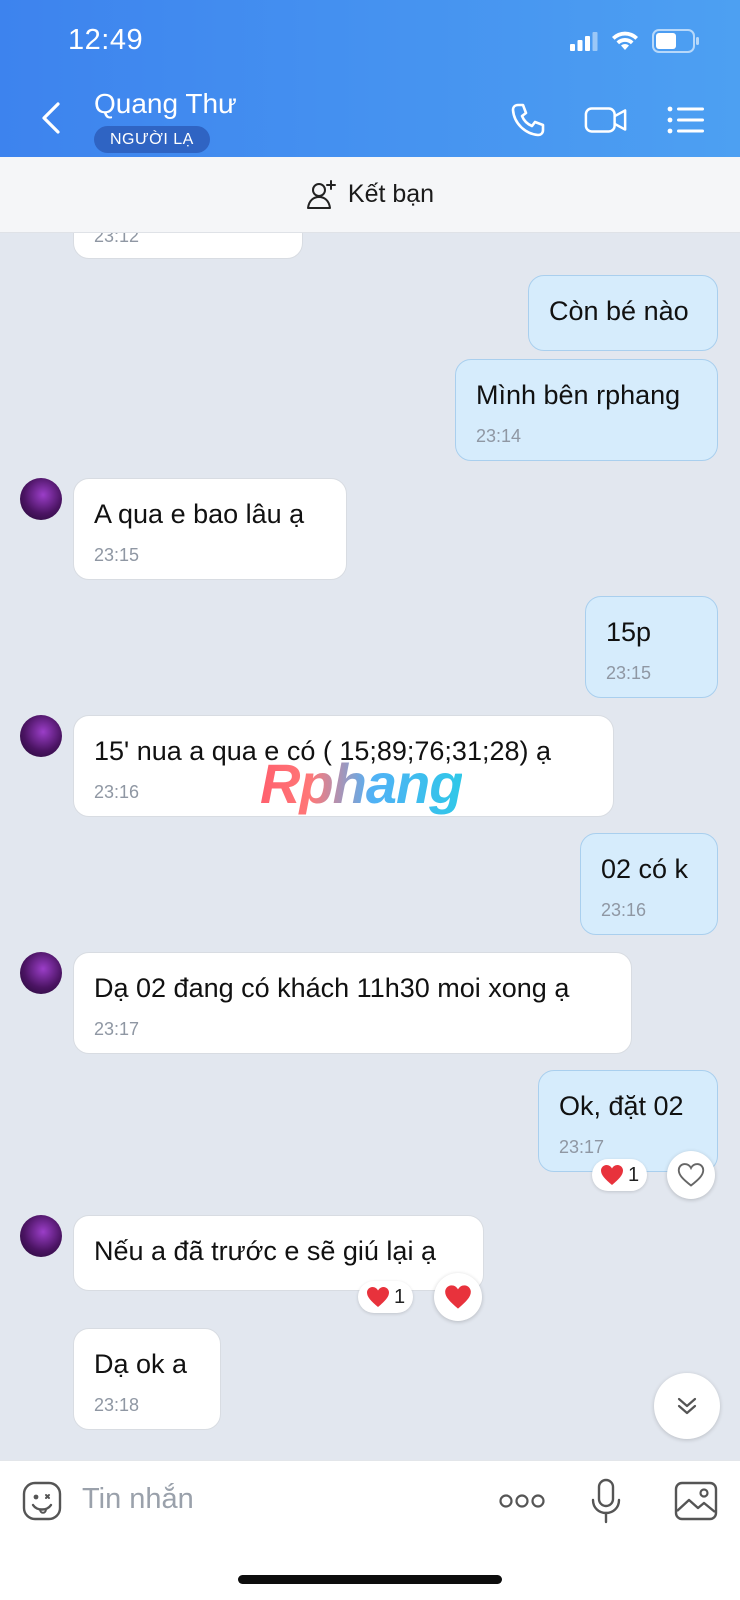  I want to click on back-button, so click(52, 118).